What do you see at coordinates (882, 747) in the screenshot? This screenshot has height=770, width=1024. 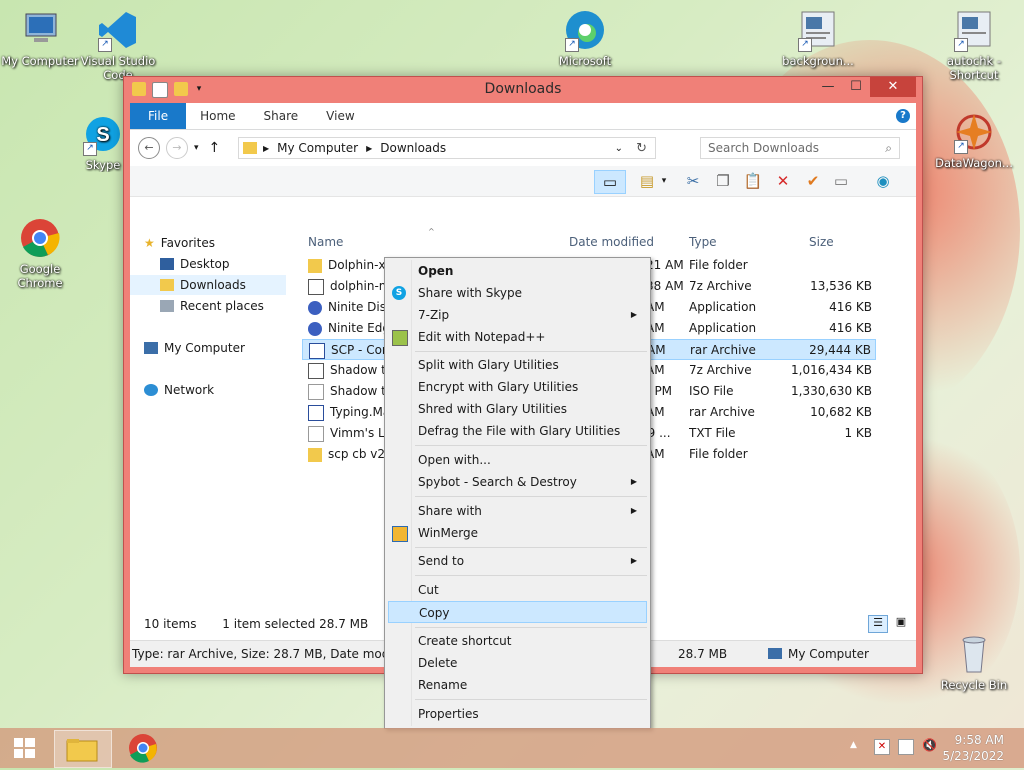 I see `action-center-icon: ✕` at bounding box center [882, 747].